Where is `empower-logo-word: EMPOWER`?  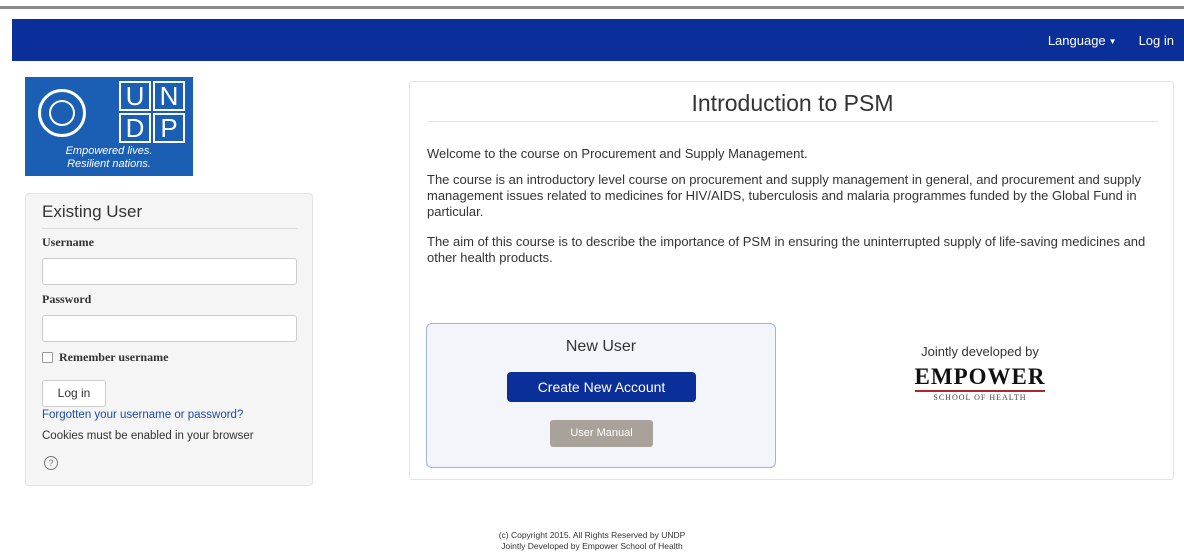 empower-logo-word: EMPOWER is located at coordinates (980, 378).